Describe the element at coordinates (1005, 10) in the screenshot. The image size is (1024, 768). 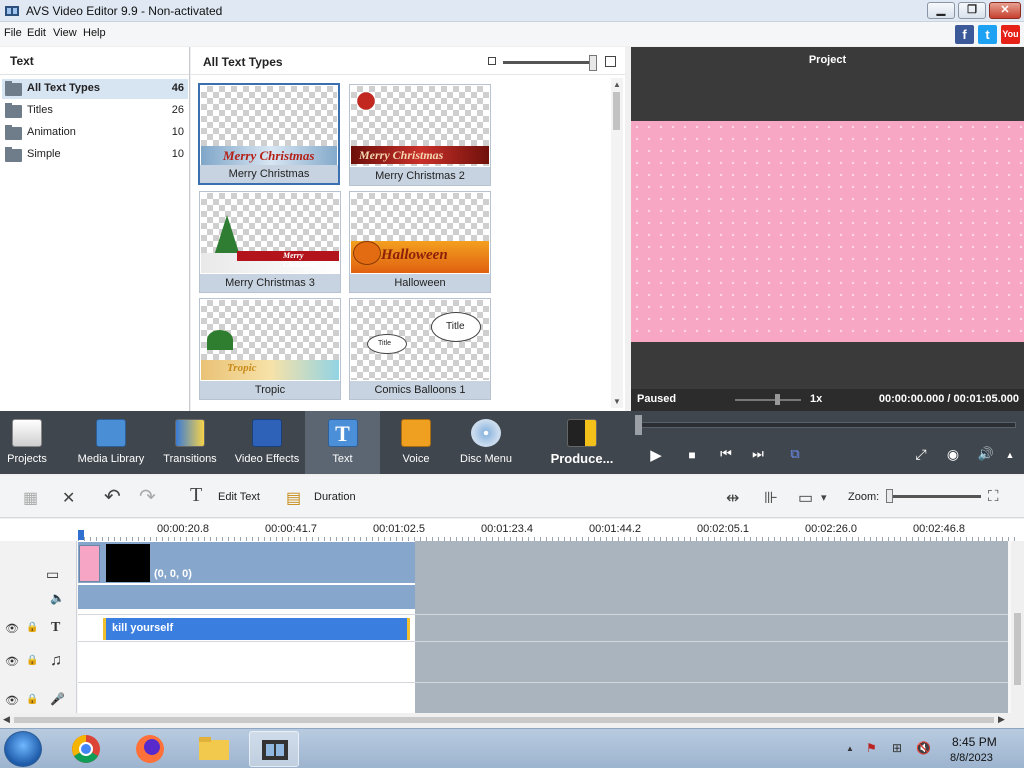
I see `close-button: ✕` at that location.